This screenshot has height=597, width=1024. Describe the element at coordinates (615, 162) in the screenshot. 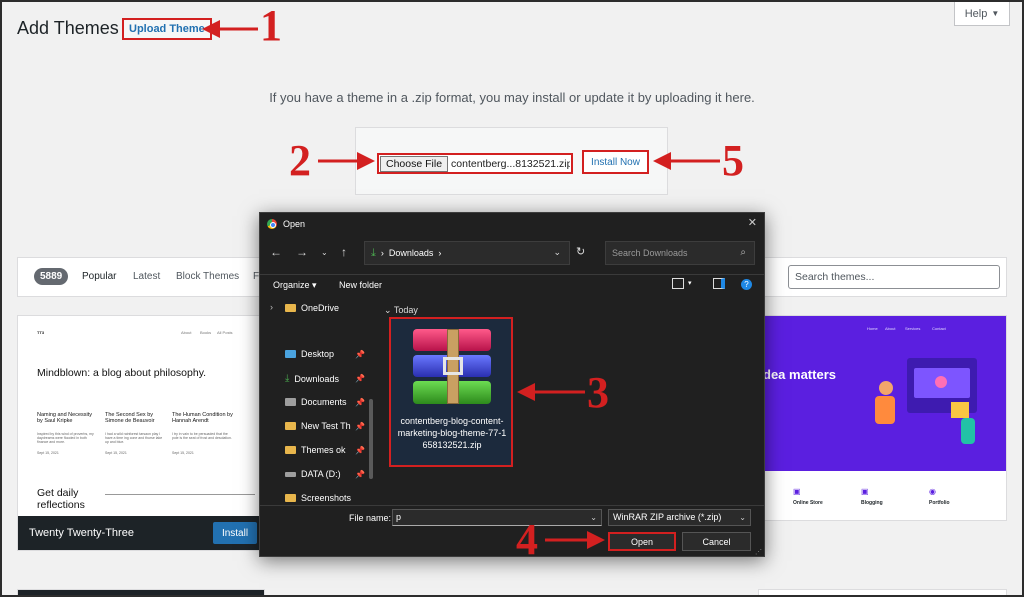

I see `install-now-button: Install Now` at that location.